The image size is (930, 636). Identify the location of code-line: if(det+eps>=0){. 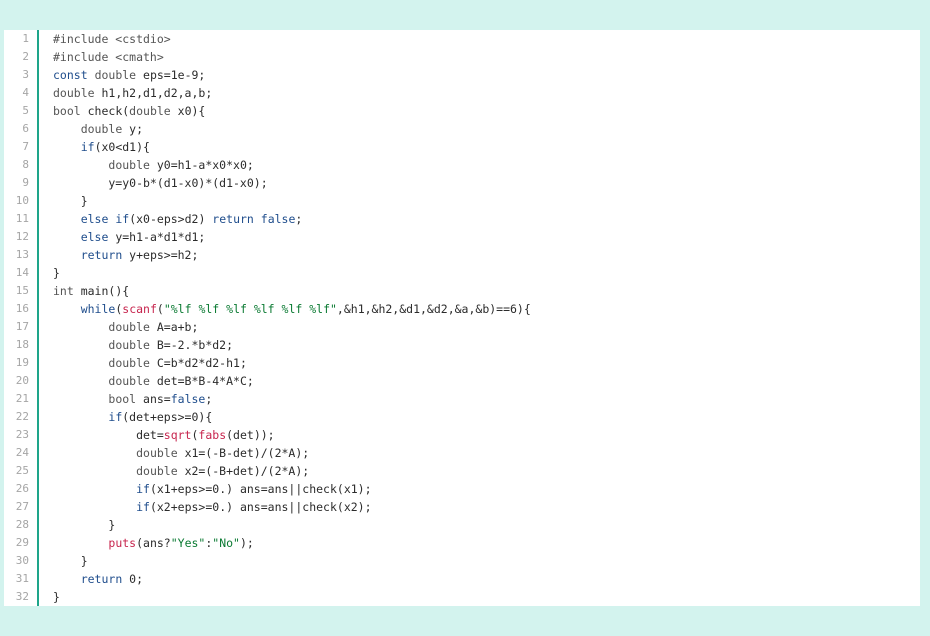
(486, 417).